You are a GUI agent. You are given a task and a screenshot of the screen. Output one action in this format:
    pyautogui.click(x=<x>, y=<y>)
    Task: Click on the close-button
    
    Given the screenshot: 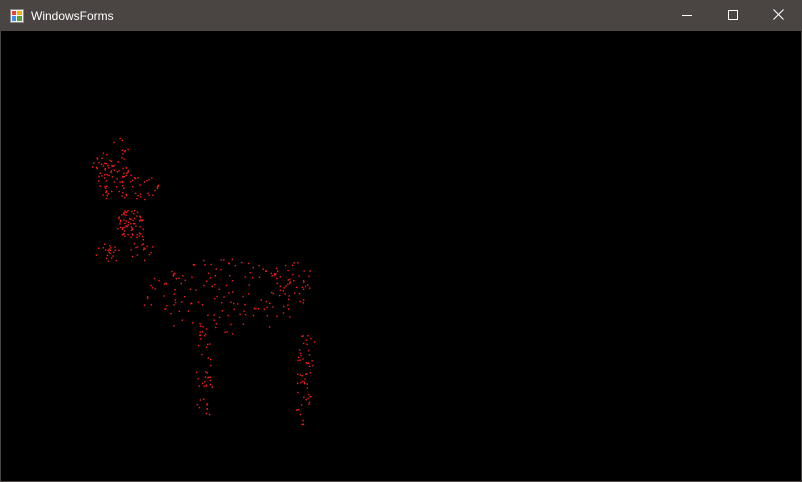 What is the action you would take?
    pyautogui.click(x=778, y=16)
    